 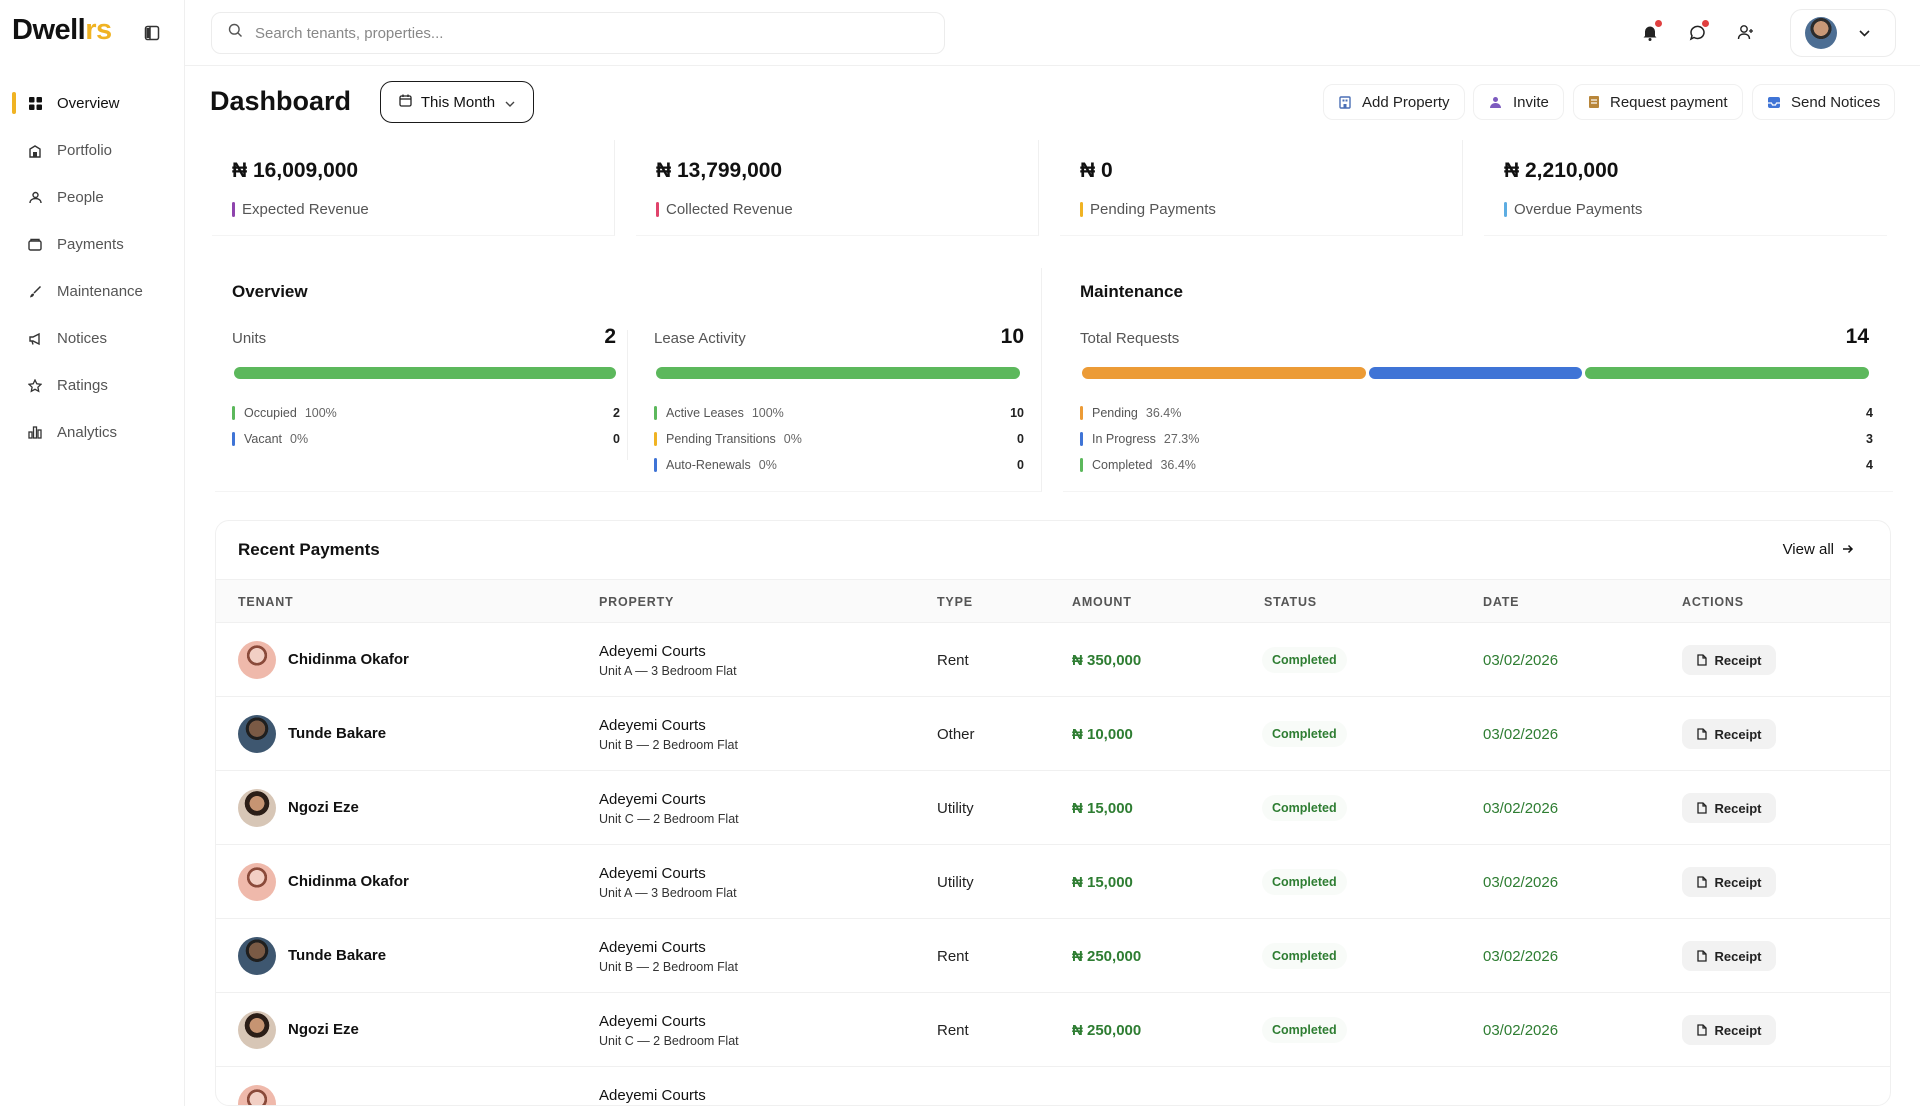 I want to click on payment-date: 03/02/2026, so click(x=1521, y=660).